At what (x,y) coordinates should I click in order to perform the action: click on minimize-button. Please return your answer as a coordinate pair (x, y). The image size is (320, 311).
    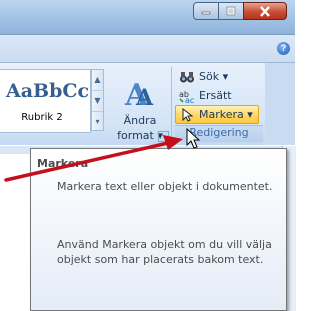
    Looking at the image, I should click on (206, 11).